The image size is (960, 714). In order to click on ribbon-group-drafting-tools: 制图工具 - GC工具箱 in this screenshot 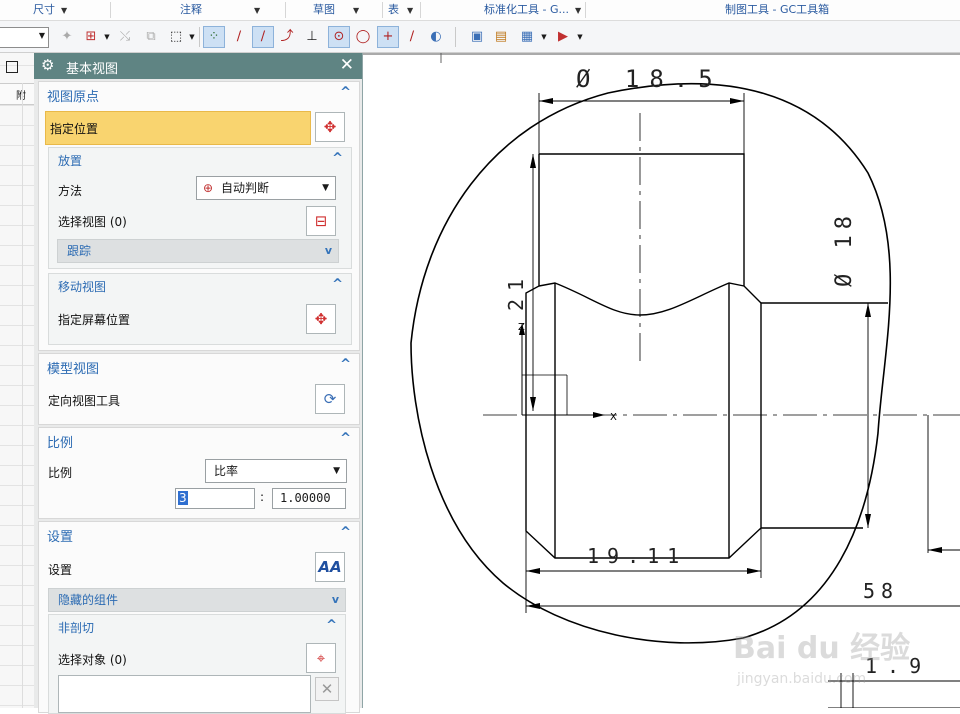, I will do `click(777, 10)`.